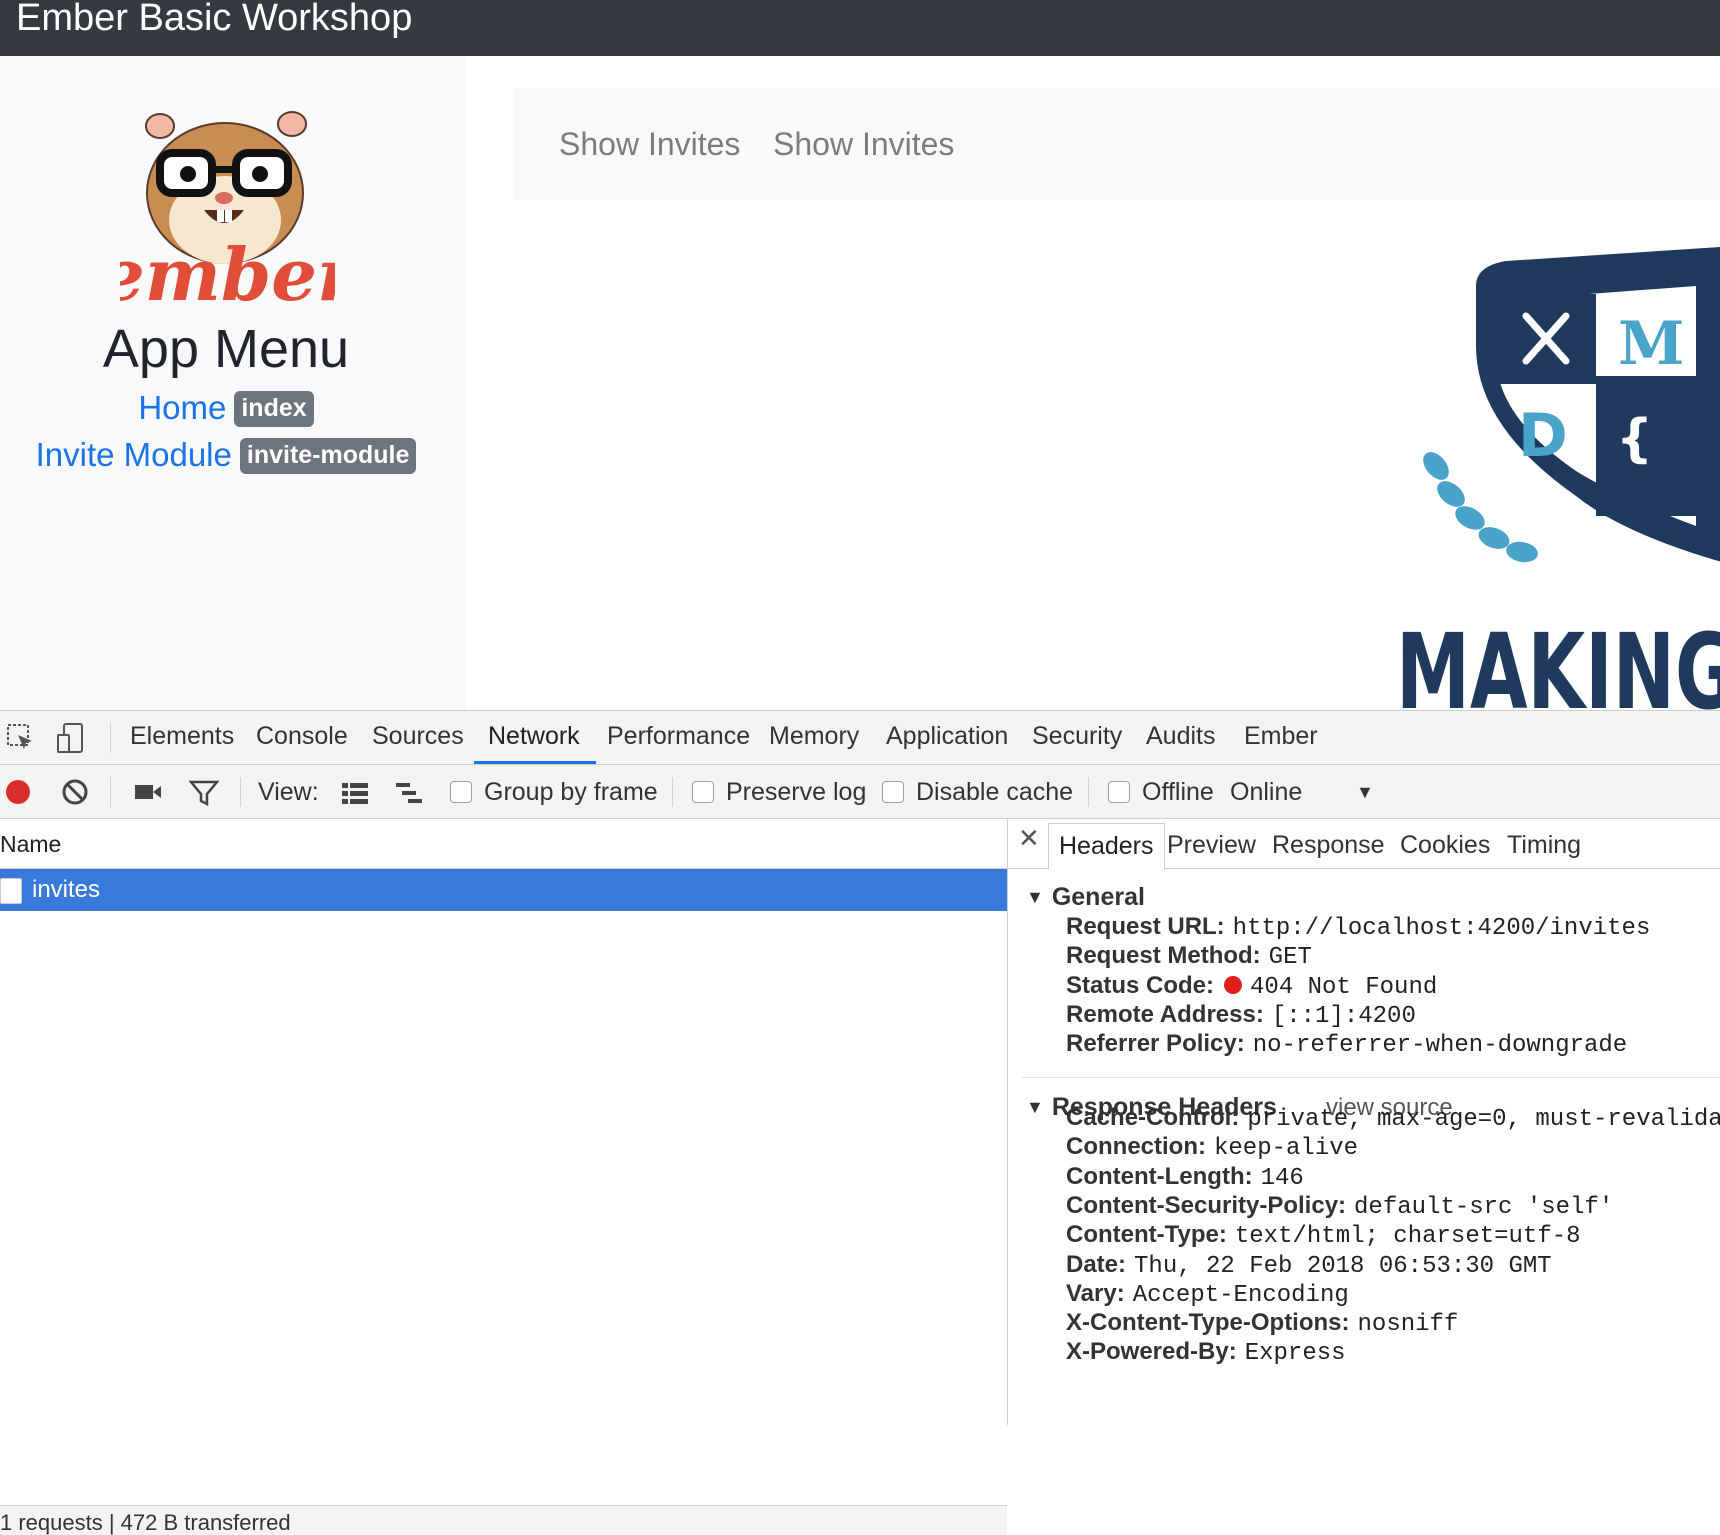 The width and height of the screenshot is (1720, 1535). I want to click on close-icon: ✕, so click(1029, 838).